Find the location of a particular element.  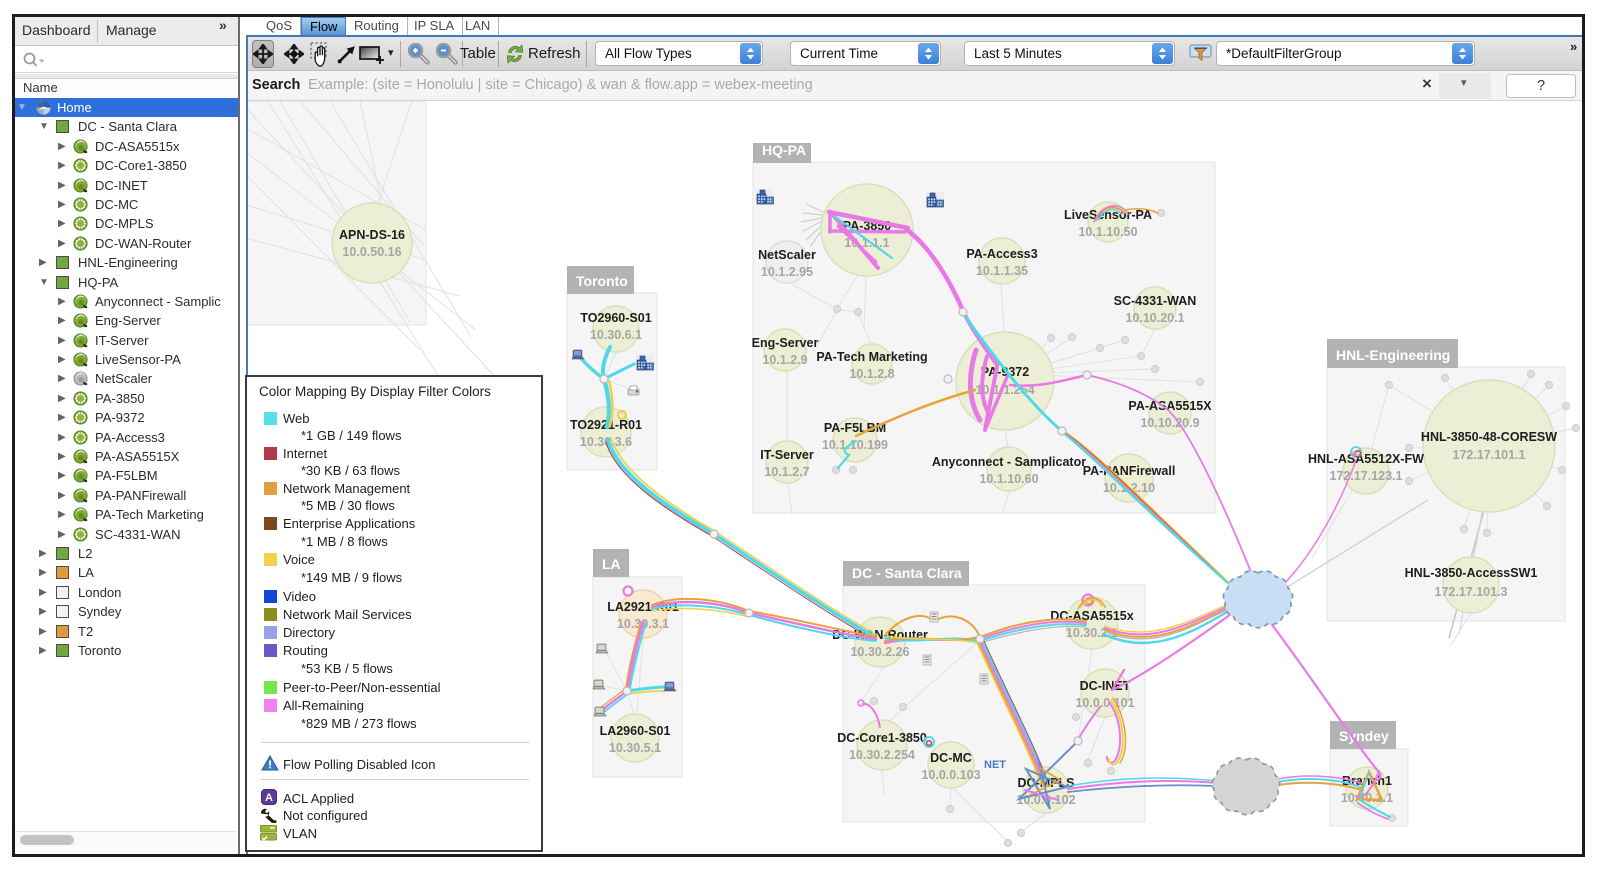

svg-text: SC-4331-WAN is located at coordinates (1155, 301).